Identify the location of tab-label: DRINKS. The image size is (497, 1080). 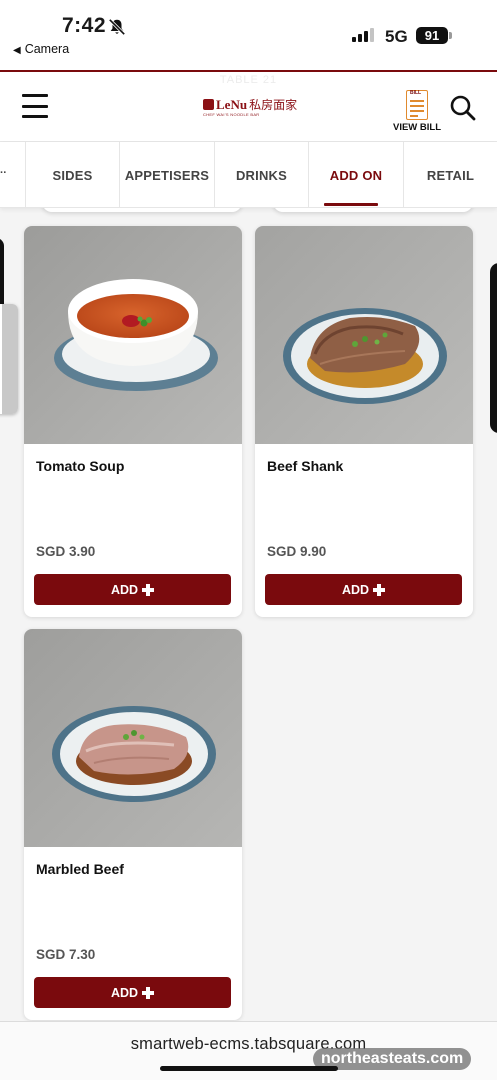
(261, 175).